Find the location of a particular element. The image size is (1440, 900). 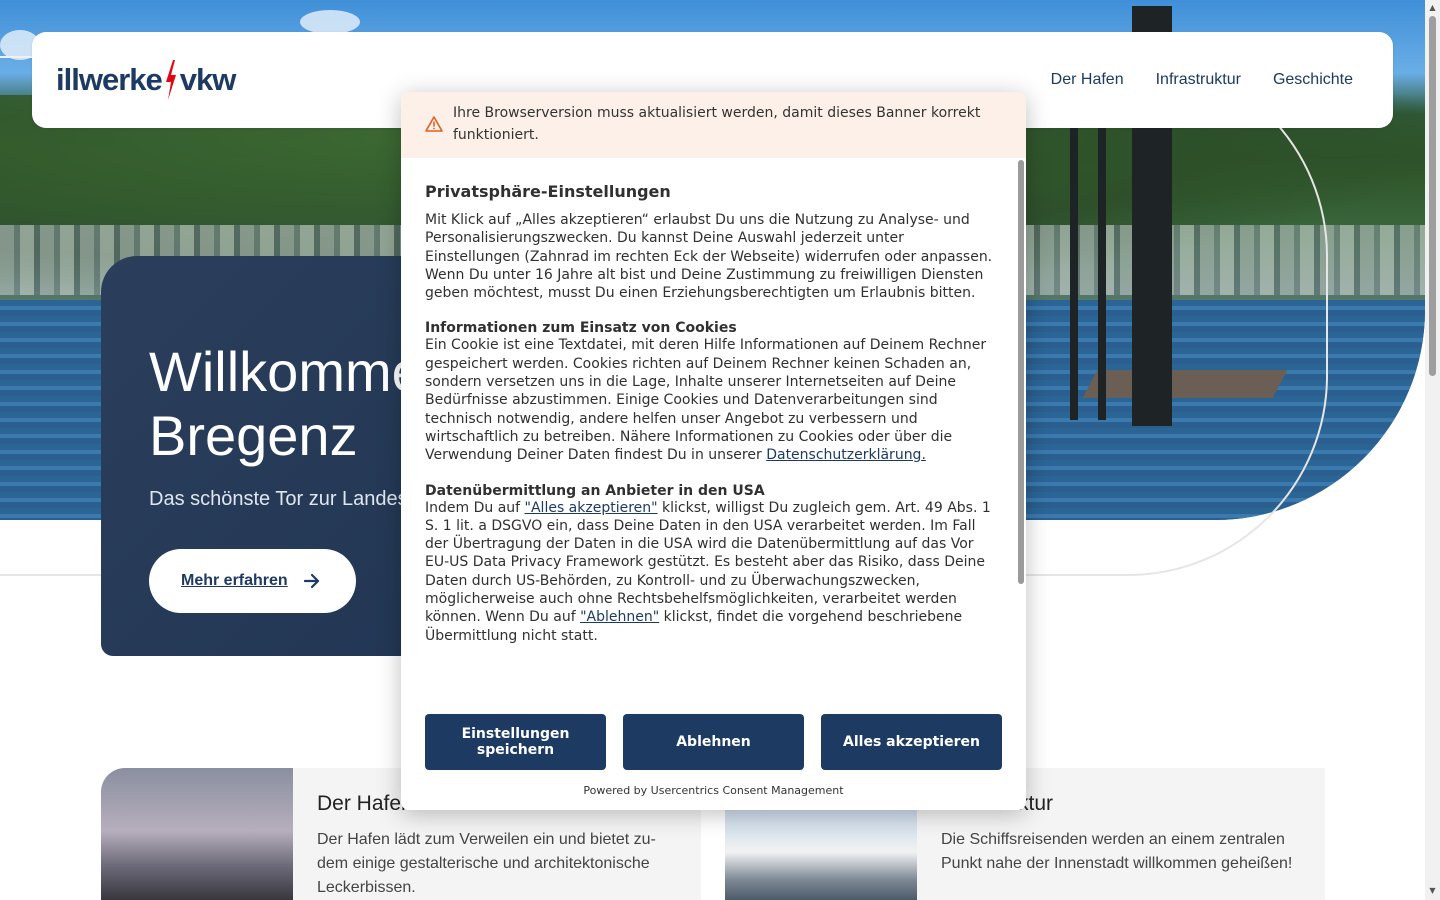

decline-inline-link: "Ablehnen" is located at coordinates (619, 617).